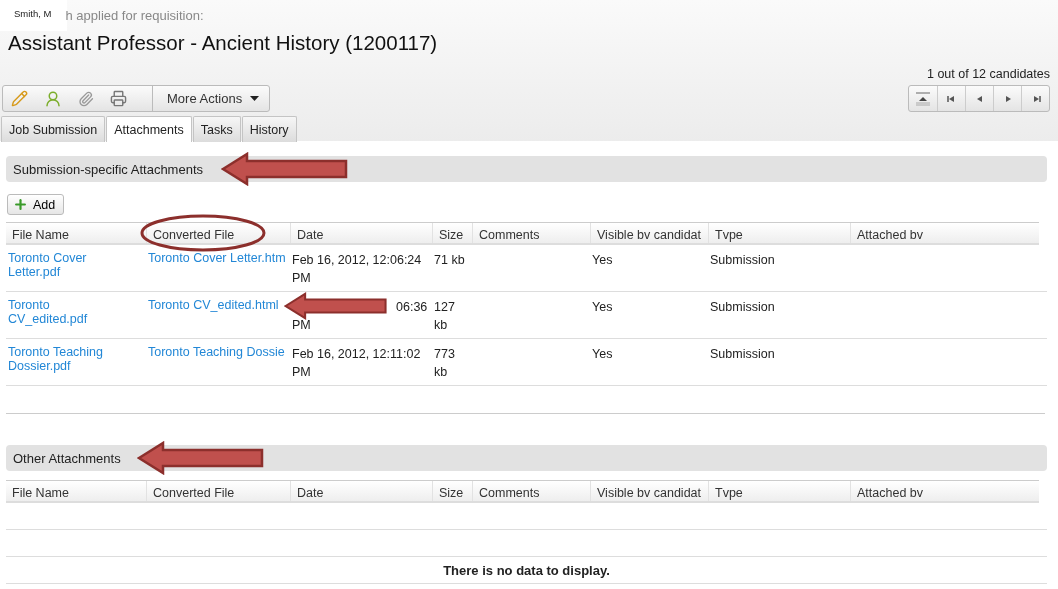 The image size is (1058, 589). Describe the element at coordinates (67, 458) in the screenshot. I see `section-title: Other Attachments` at that location.